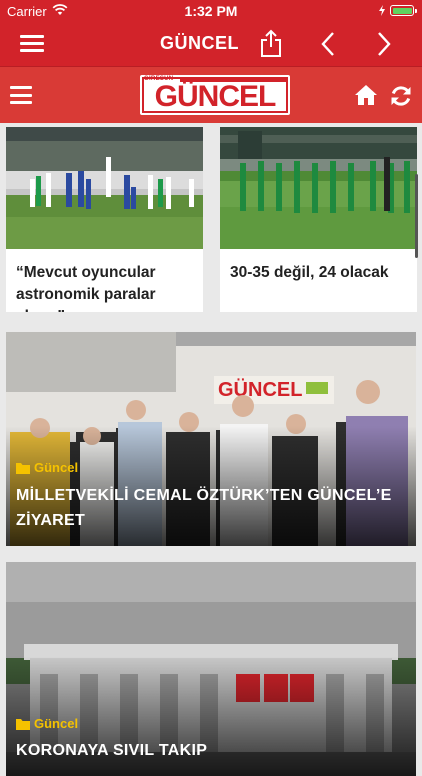  I want to click on scrollbar, so click(416, 216).